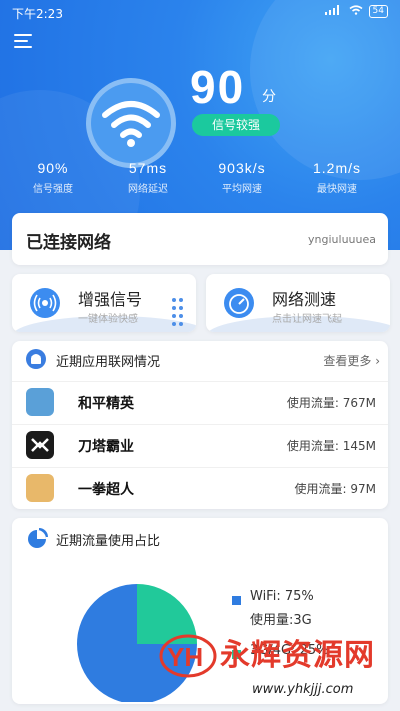 This screenshot has height=711, width=400. I want to click on status-time: 下午2:23, so click(37, 14).